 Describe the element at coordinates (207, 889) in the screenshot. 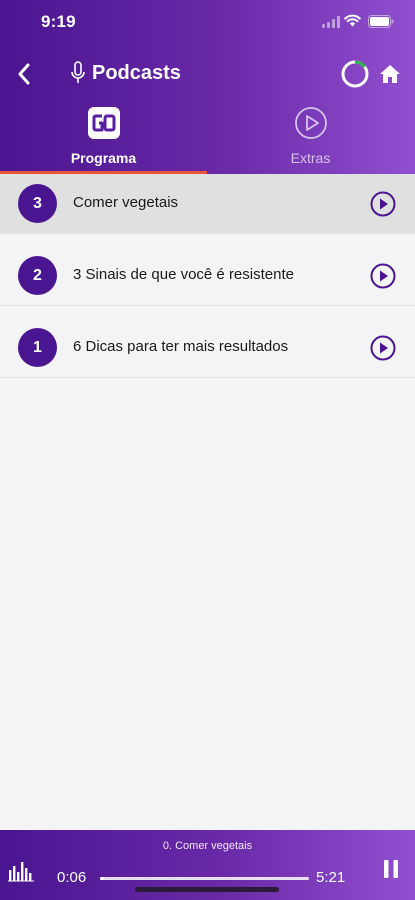

I see `home-indicator` at that location.